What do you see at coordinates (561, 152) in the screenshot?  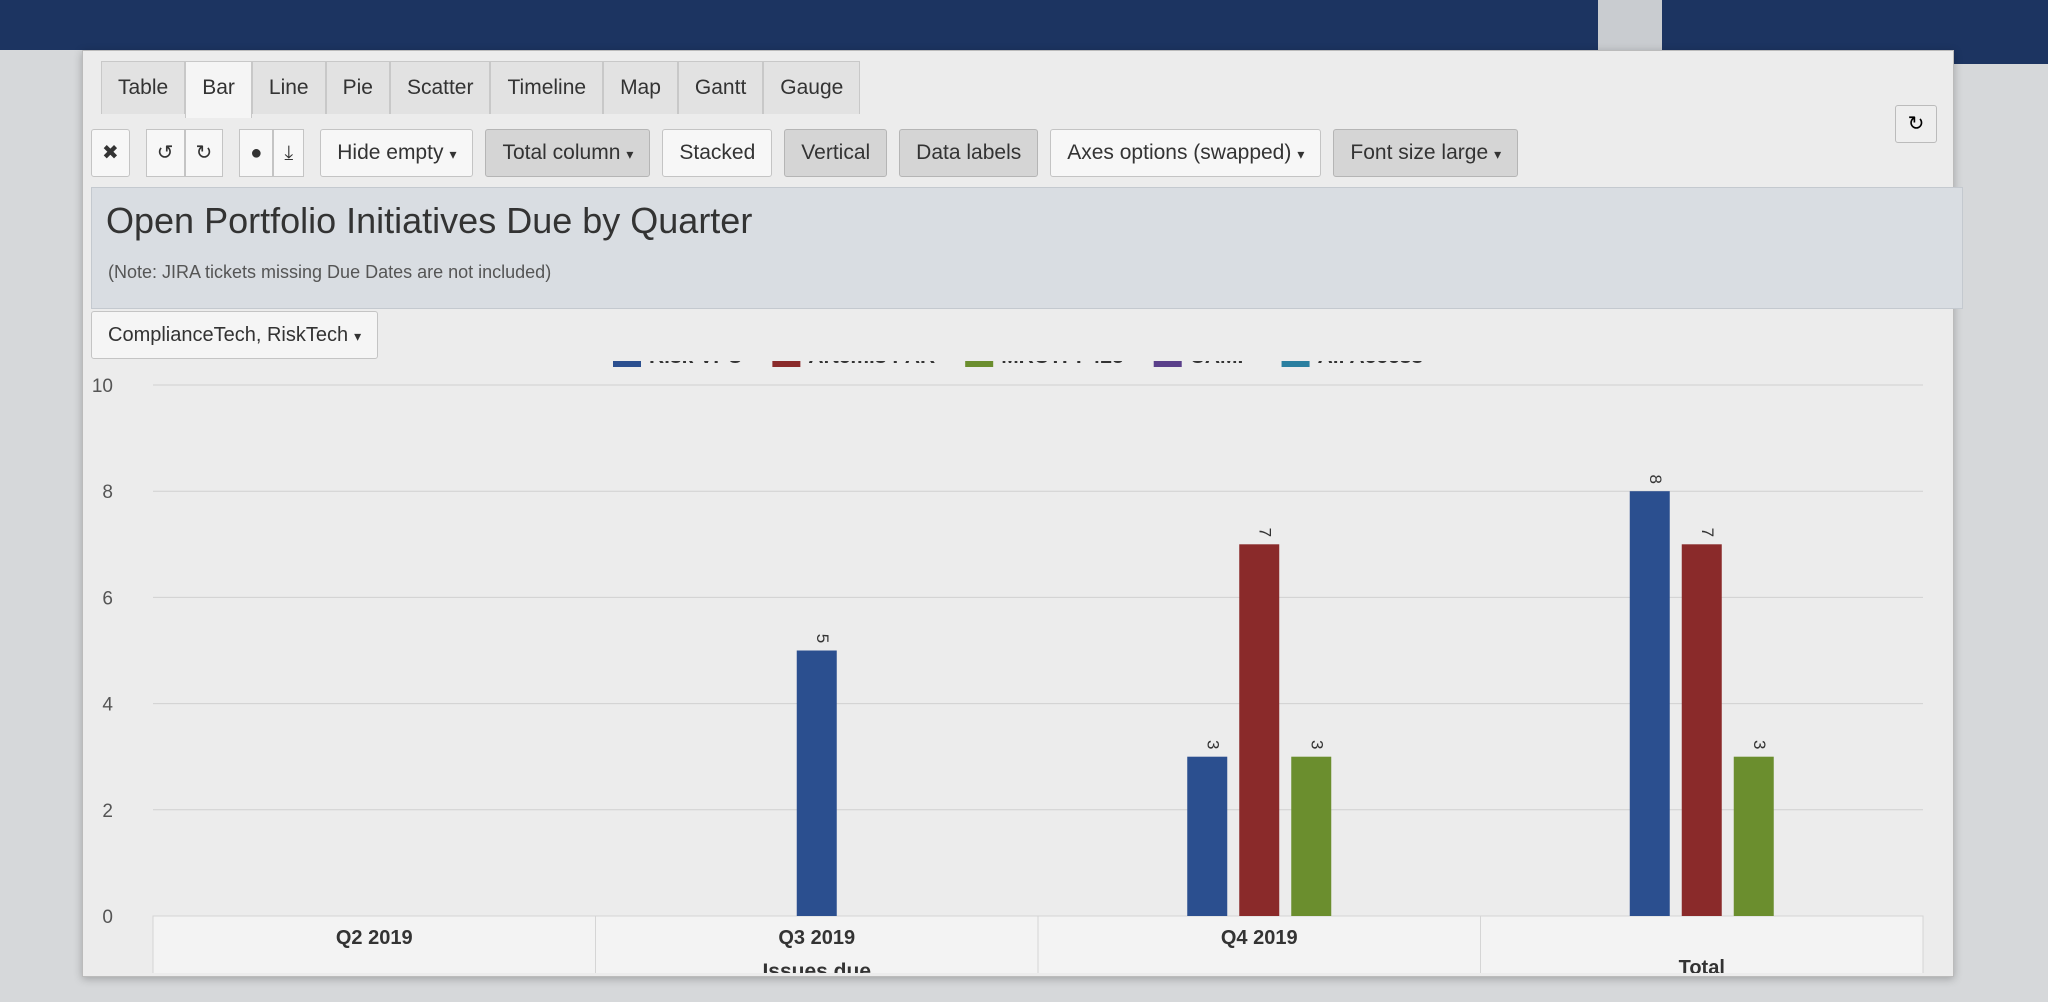 I see `total-column-label: Total column` at bounding box center [561, 152].